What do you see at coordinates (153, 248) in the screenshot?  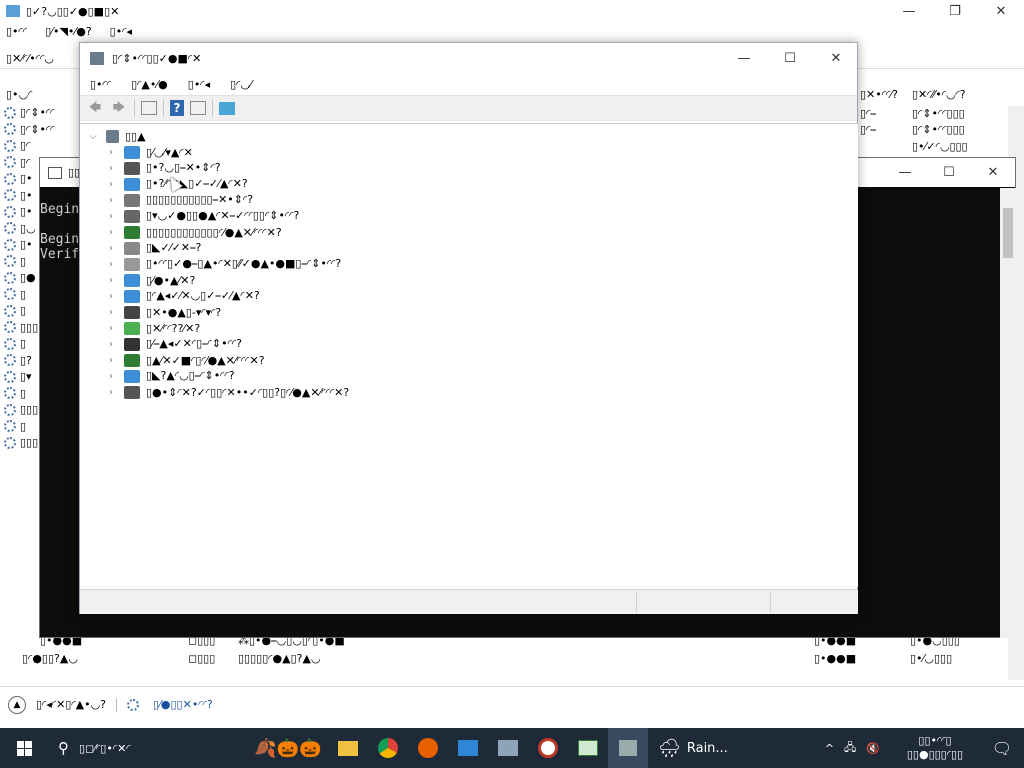 I see `device-category: › ▯◣✓⁄✓✕⎯?` at bounding box center [153, 248].